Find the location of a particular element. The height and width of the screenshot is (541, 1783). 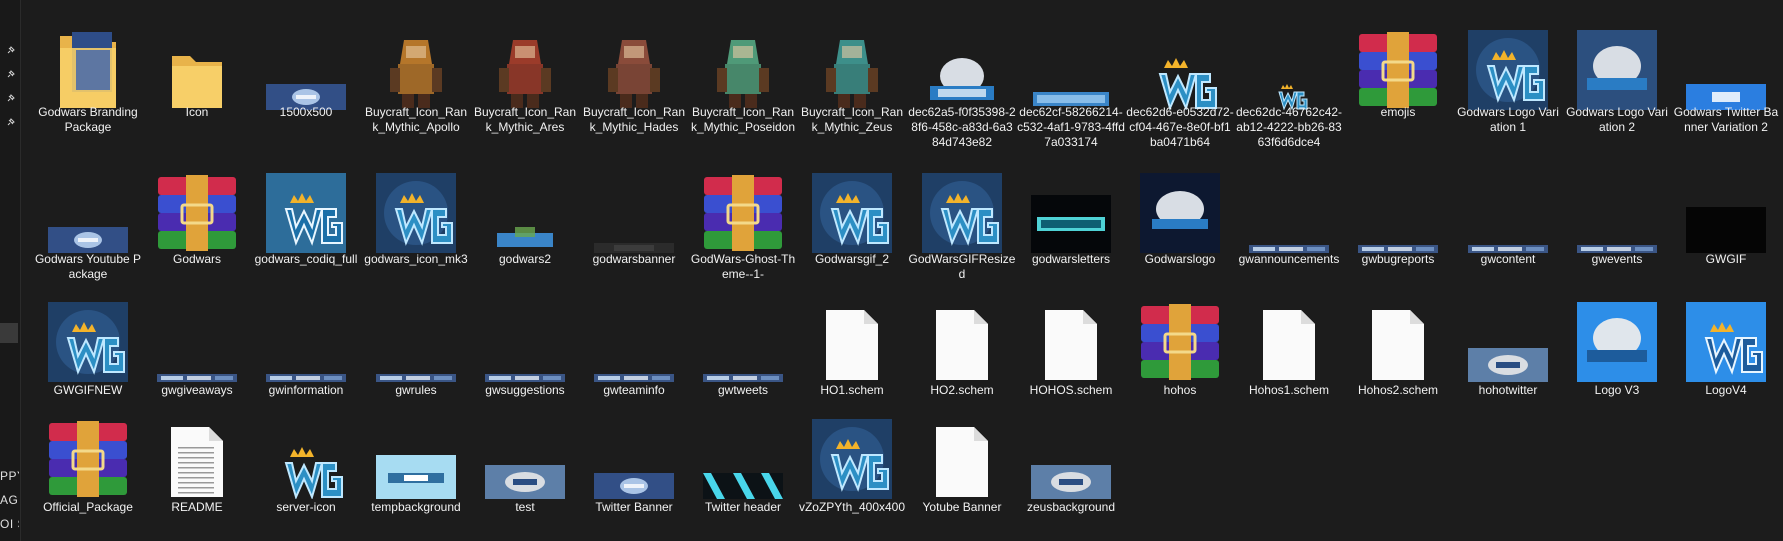

file-name-label: GodWars-Ghost-Theme--1- is located at coordinates (743, 266).